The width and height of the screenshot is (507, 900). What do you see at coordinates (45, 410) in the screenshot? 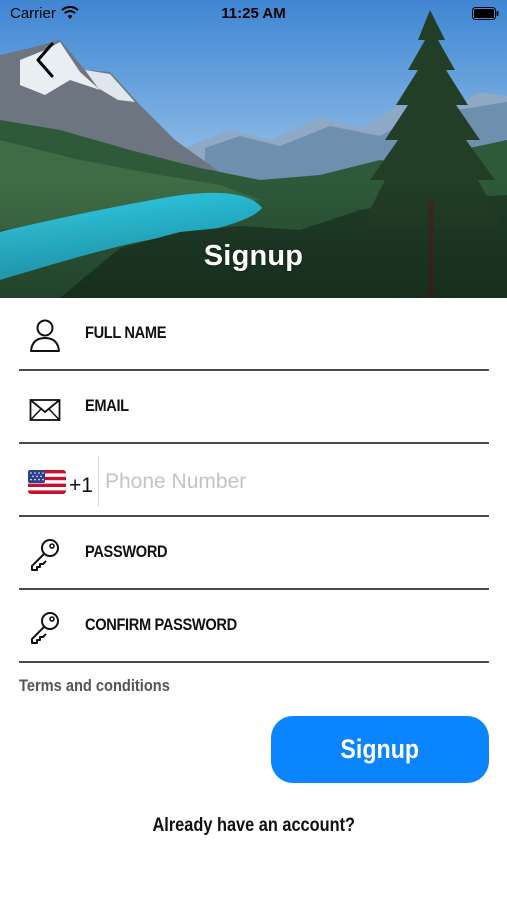
I see `envelope-icon` at bounding box center [45, 410].